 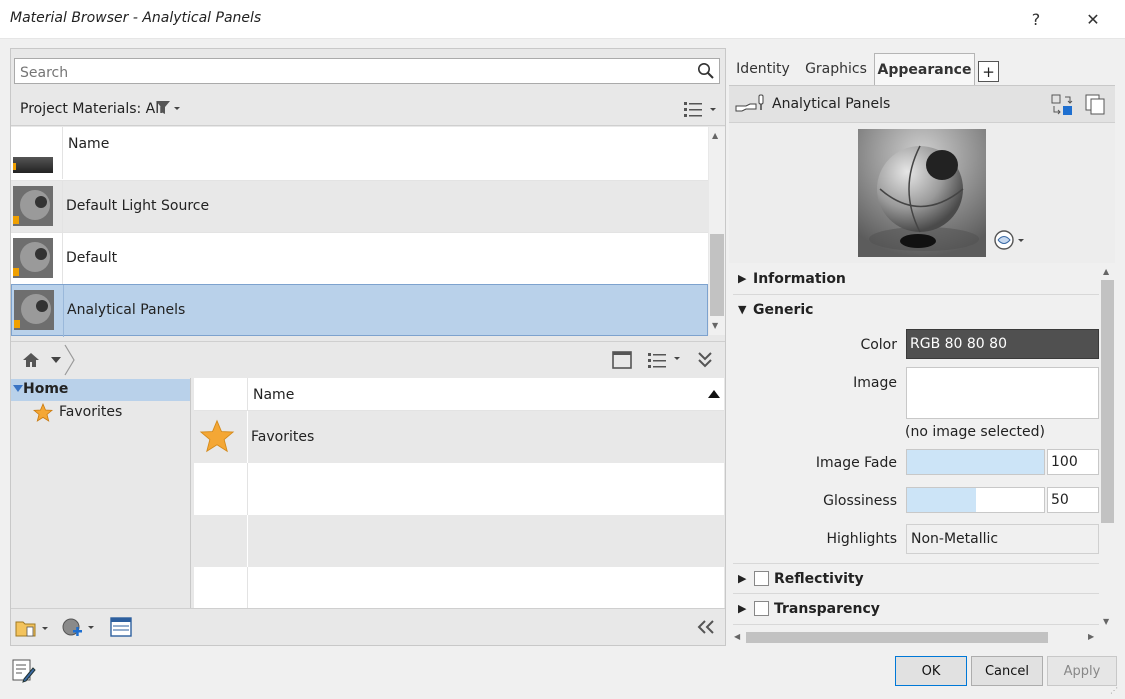 I want to click on warning-marker, so click(x=14, y=166).